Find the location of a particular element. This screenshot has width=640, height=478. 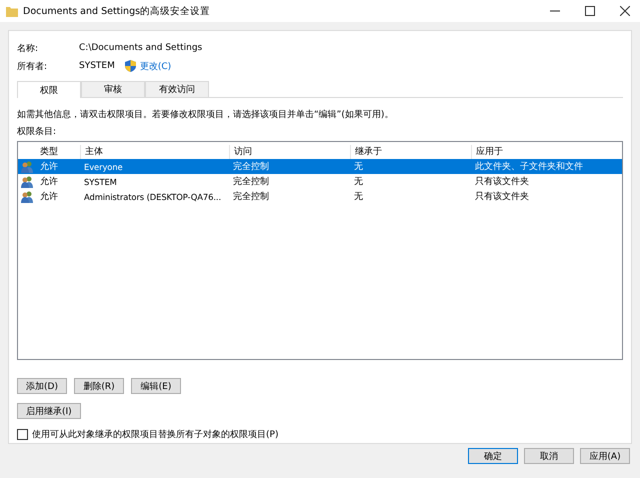

tab: 审核 is located at coordinates (113, 89).